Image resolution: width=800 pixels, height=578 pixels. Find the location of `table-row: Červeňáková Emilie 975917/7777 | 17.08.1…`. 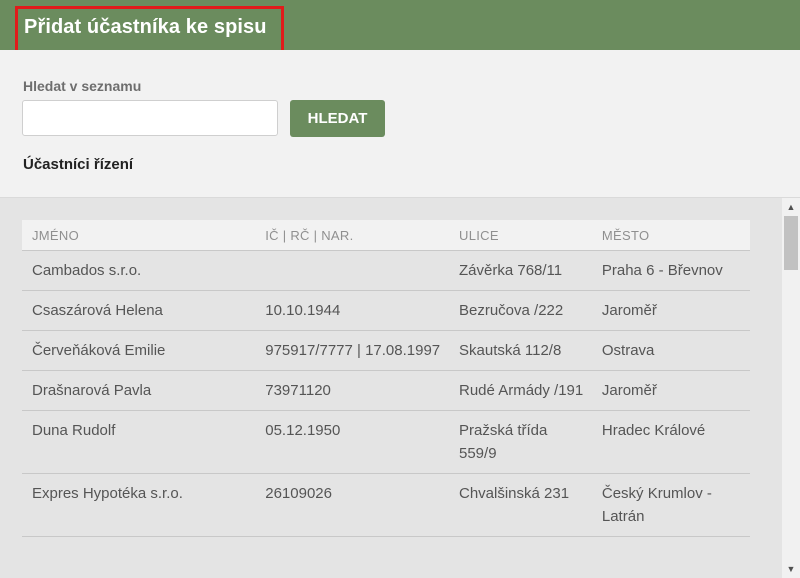

table-row: Červeňáková Emilie 975917/7777 | 17.08.1… is located at coordinates (386, 350).